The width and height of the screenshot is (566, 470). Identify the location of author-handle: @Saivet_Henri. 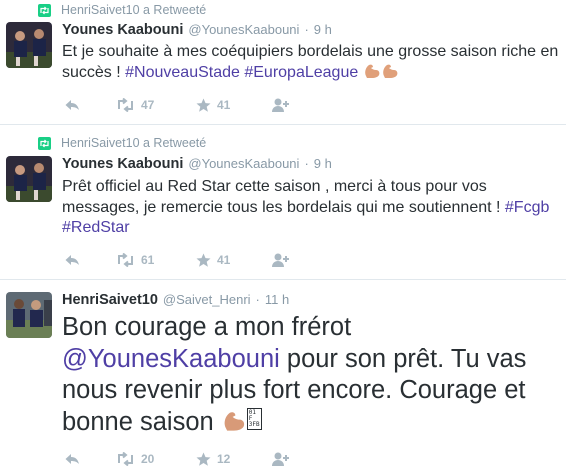
(207, 299).